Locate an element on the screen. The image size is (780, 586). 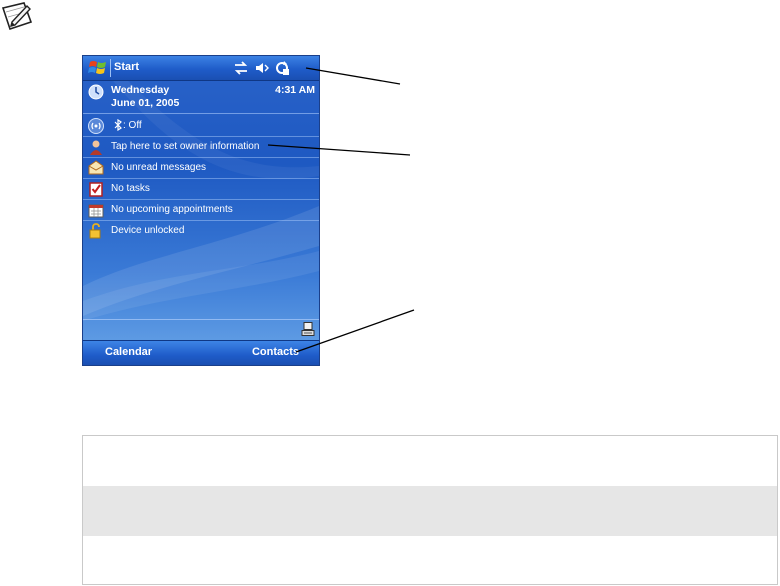
date-row: Wednesday June 01, 2005 4:31 AM is located at coordinates (201, 97).